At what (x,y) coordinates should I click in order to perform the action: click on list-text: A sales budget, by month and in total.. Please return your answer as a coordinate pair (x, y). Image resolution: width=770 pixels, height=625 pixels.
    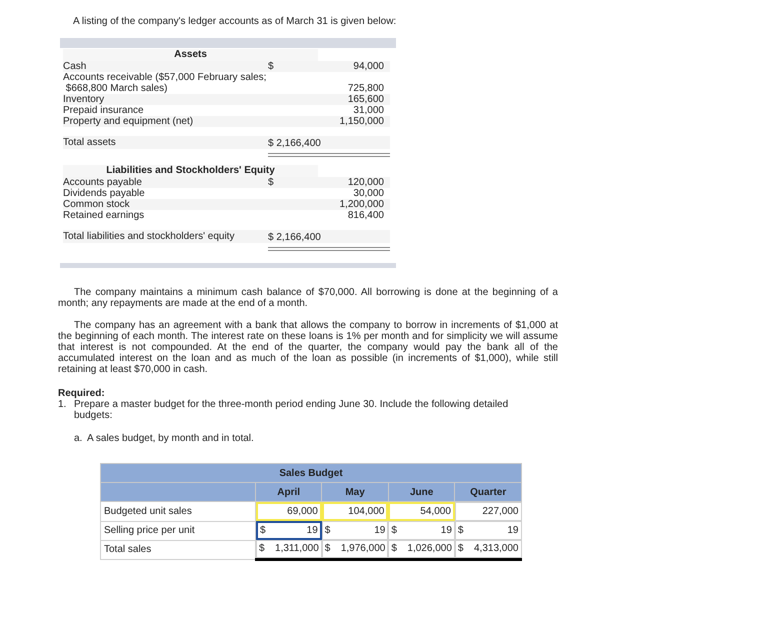
    Looking at the image, I should click on (170, 438).